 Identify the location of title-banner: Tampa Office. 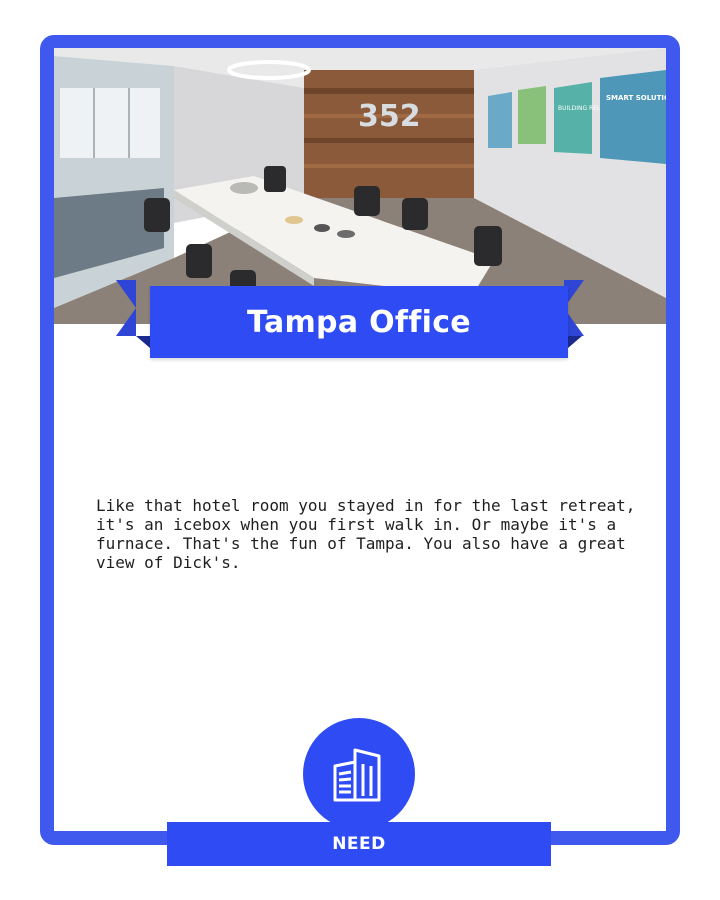
(359, 322).